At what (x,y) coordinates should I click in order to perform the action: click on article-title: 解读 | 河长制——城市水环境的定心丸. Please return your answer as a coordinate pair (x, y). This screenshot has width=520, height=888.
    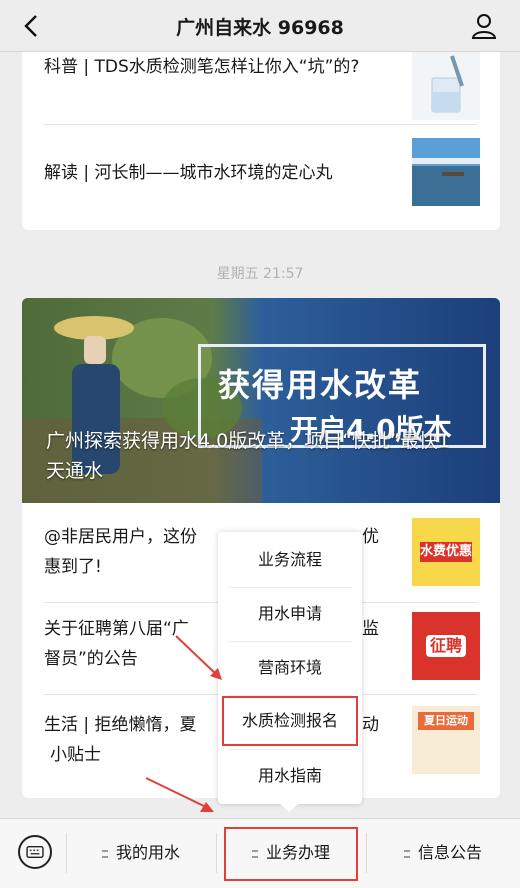
    Looking at the image, I should click on (188, 173).